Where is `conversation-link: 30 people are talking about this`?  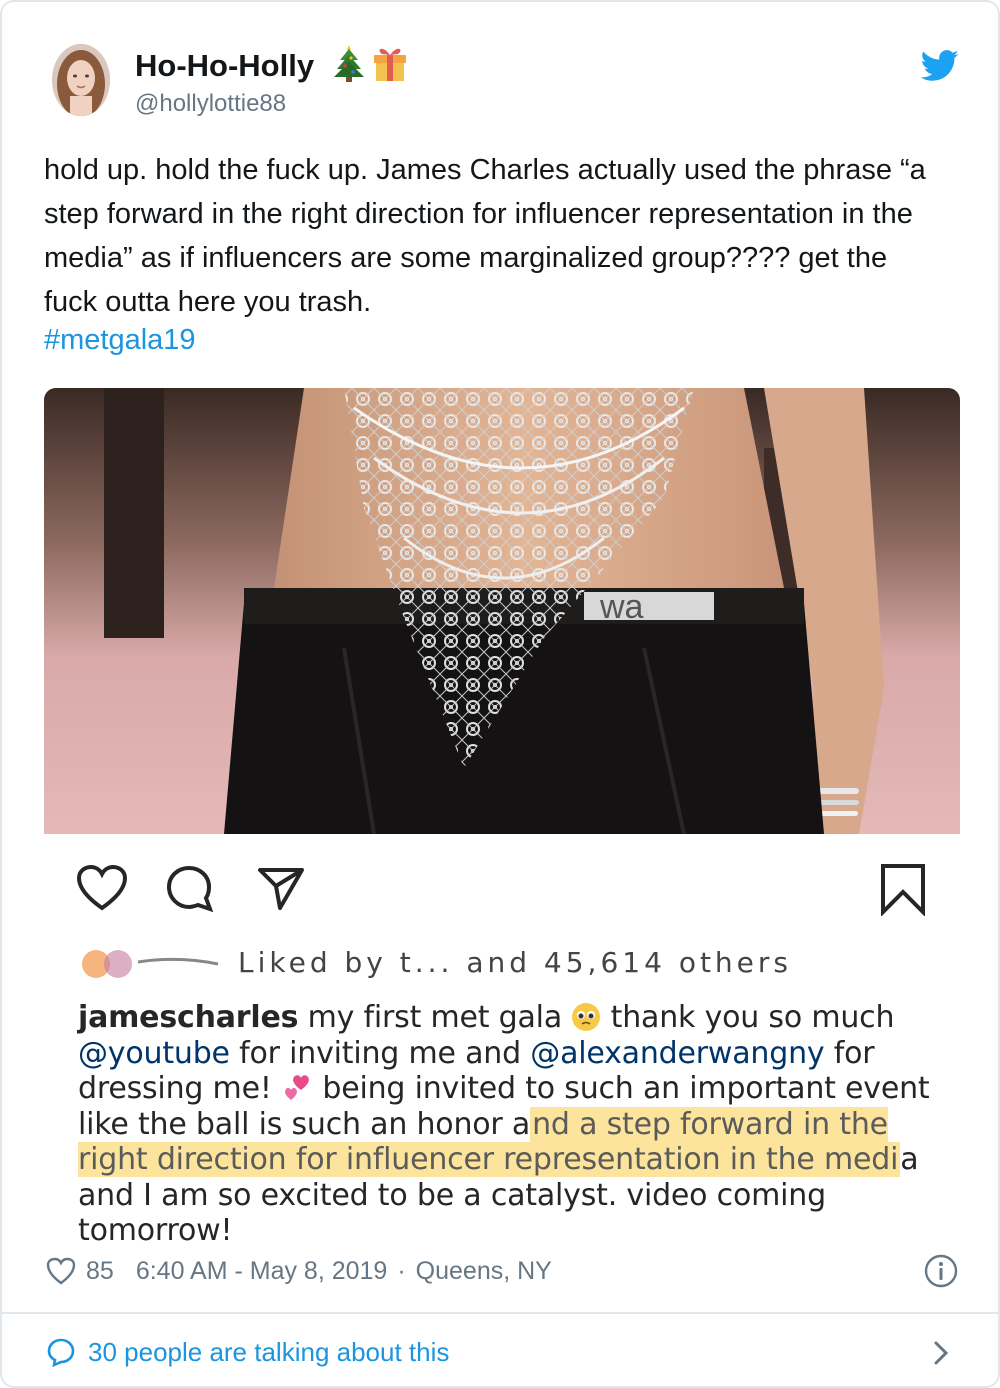 conversation-link: 30 people are talking about this is located at coordinates (247, 1352).